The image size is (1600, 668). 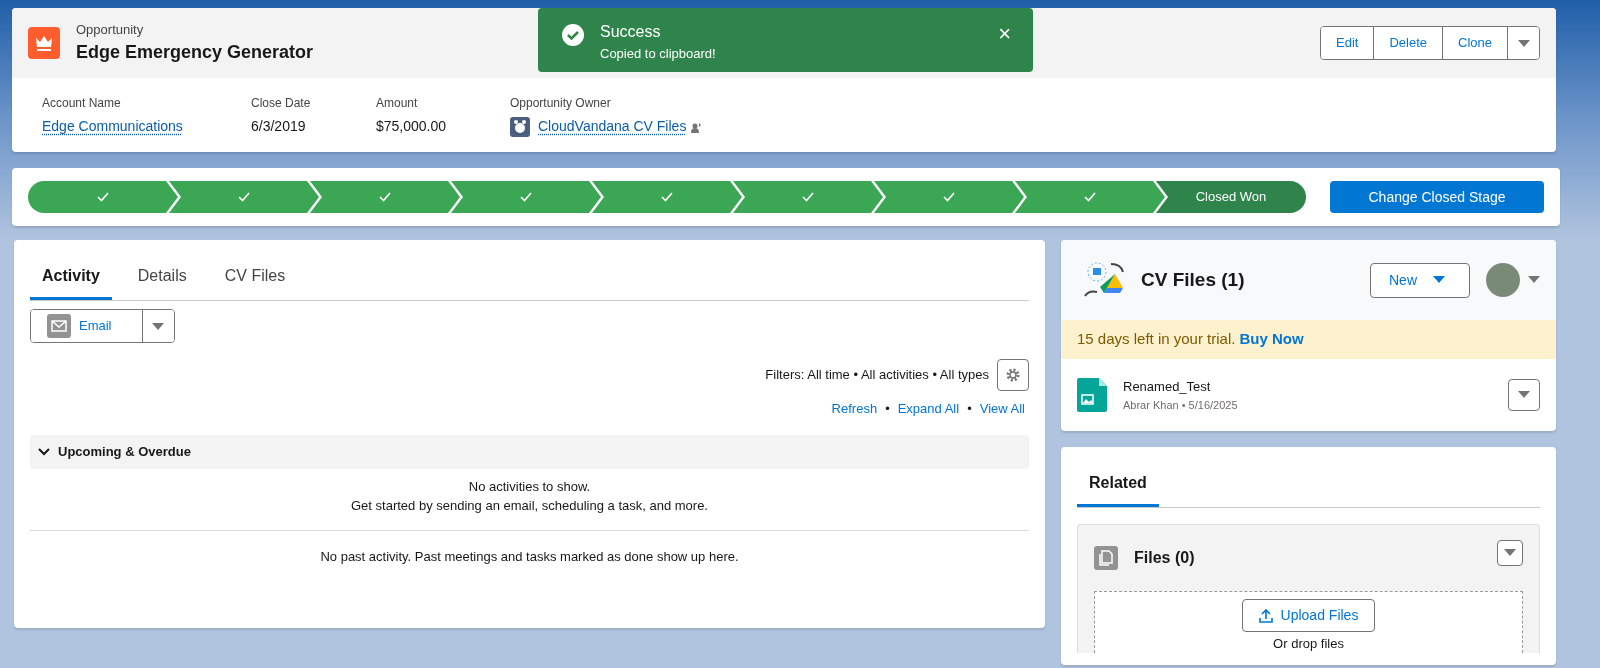 I want to click on toast-message: Copied to clipboard!, so click(x=658, y=54).